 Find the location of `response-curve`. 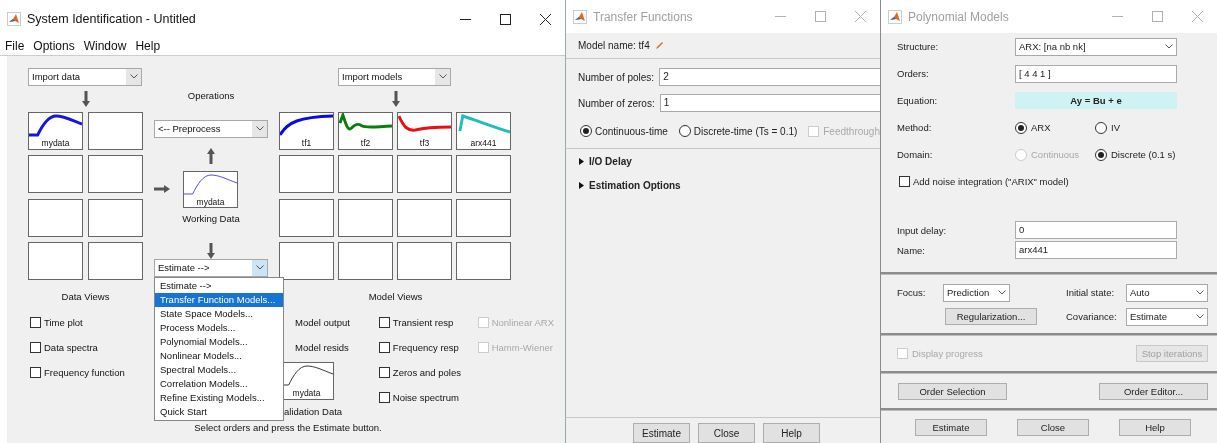

response-curve is located at coordinates (210, 184).